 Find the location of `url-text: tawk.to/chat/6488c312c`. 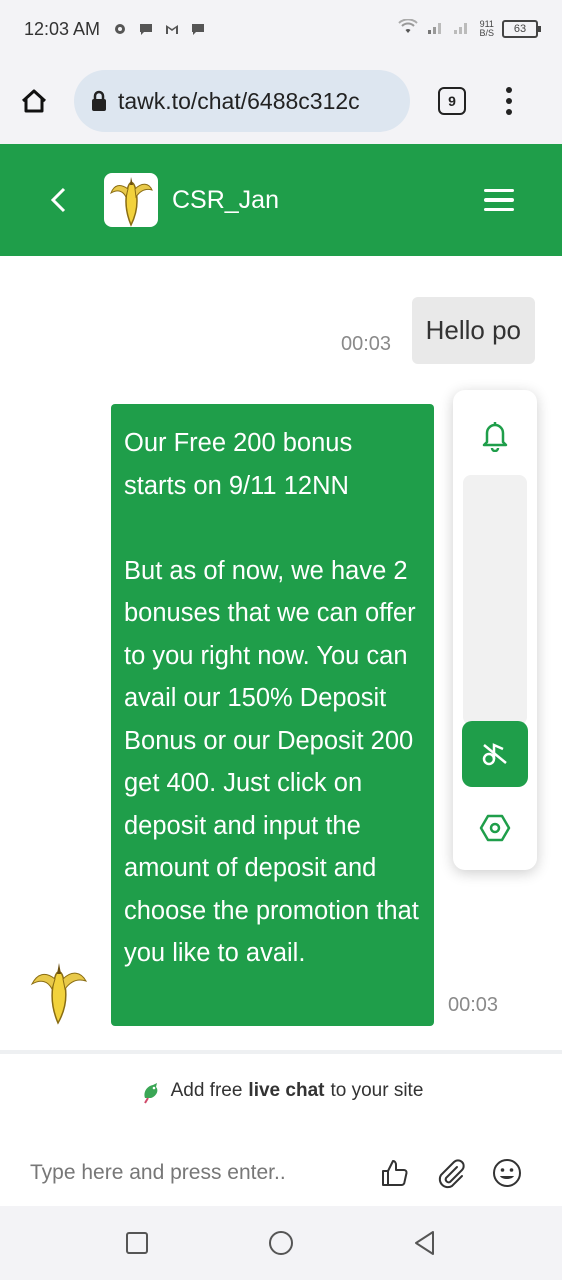

url-text: tawk.to/chat/6488c312c is located at coordinates (239, 100).